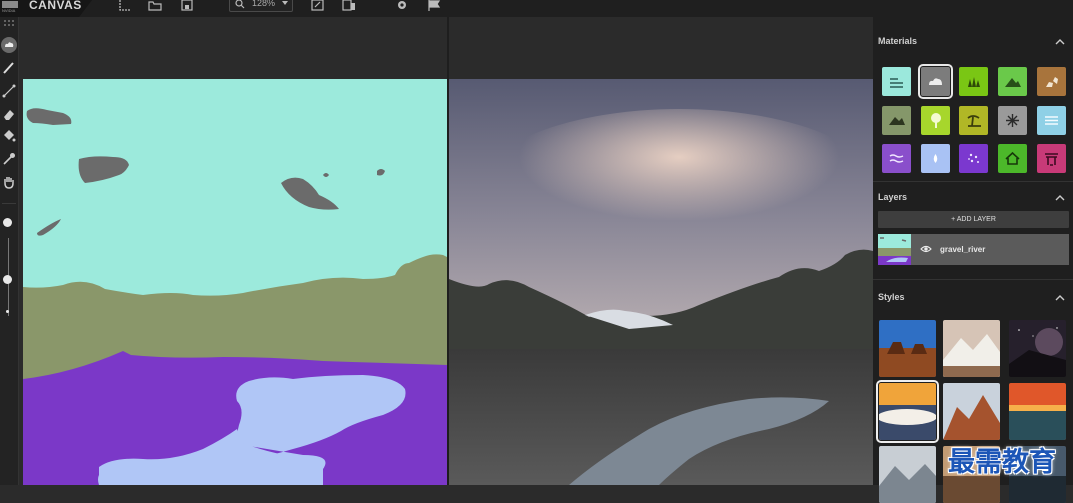  I want to click on material-sea, so click(896, 81).